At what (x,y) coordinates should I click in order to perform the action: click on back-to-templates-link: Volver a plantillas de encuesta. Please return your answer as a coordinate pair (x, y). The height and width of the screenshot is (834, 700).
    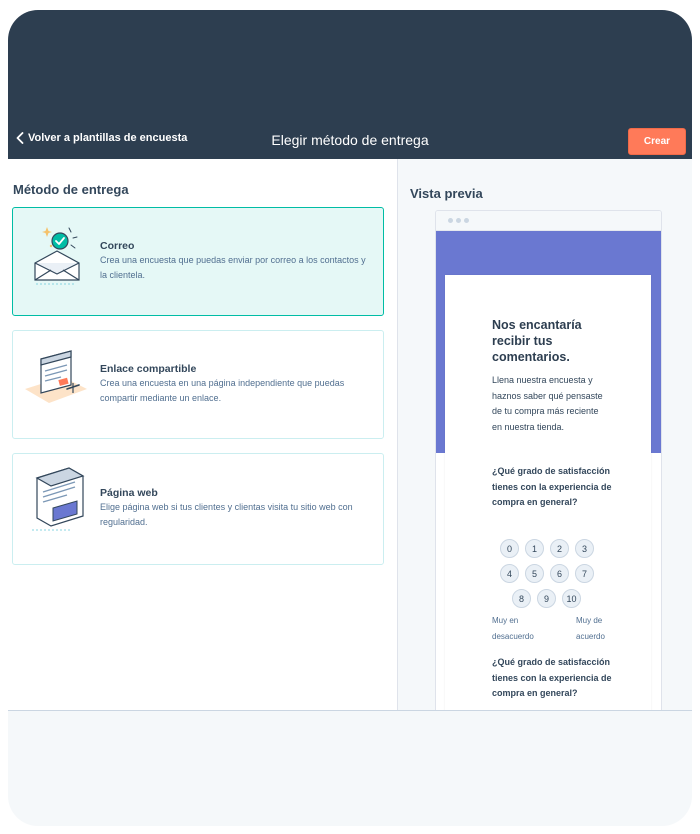
    Looking at the image, I should click on (101, 138).